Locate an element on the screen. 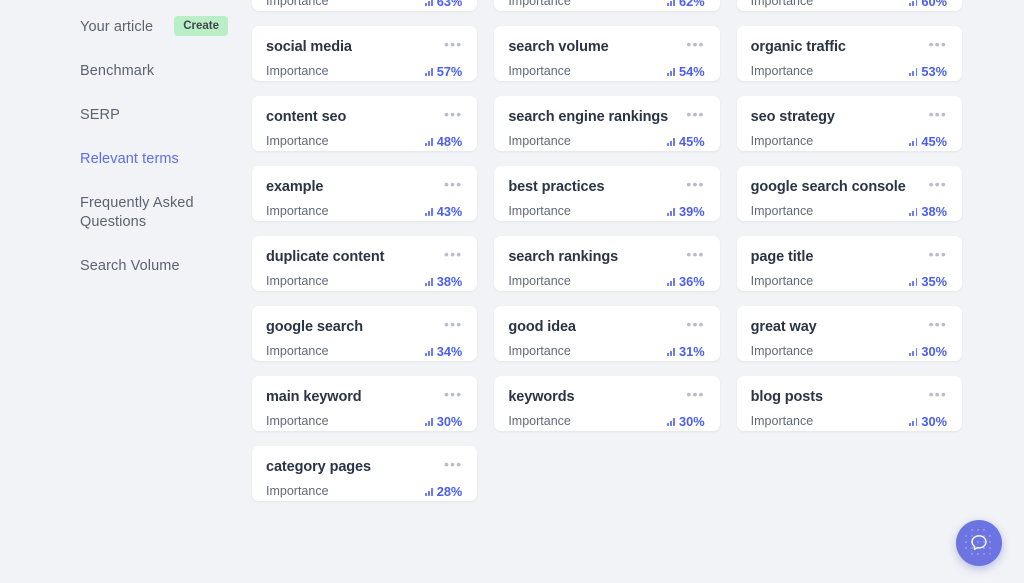 Image resolution: width=1024 pixels, height=583 pixels. term-card: best practices ••• Importance 39% is located at coordinates (607, 193).